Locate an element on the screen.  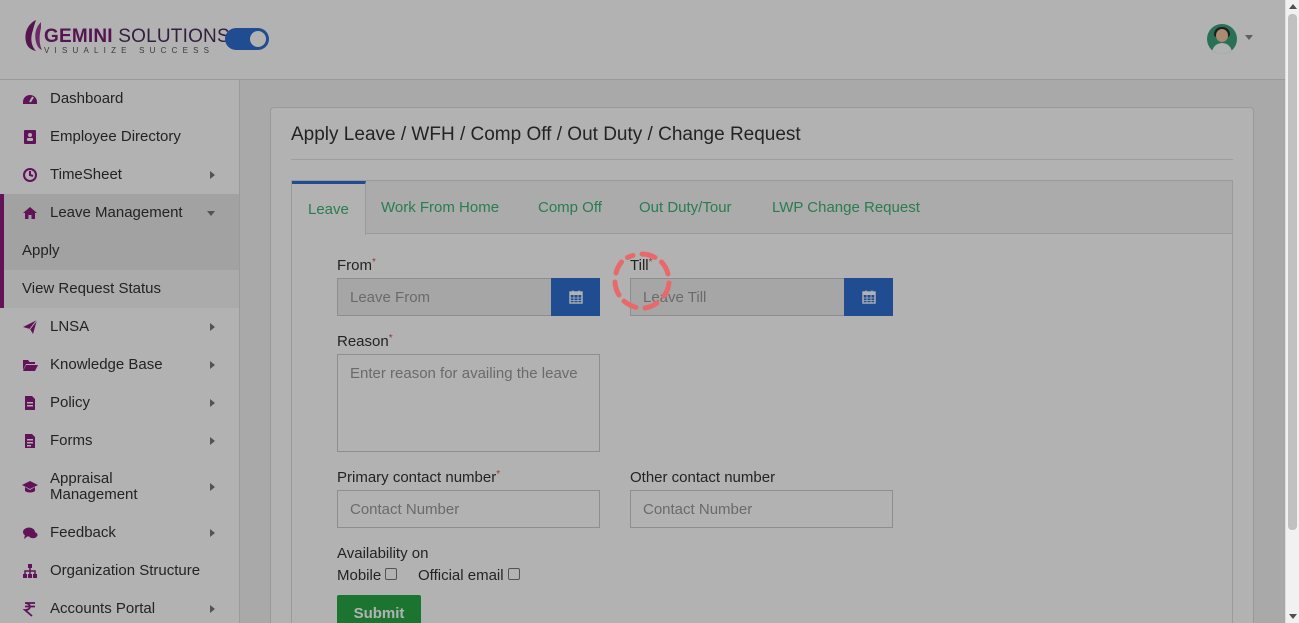
scrollbar-thumb is located at coordinates (1292, 272).